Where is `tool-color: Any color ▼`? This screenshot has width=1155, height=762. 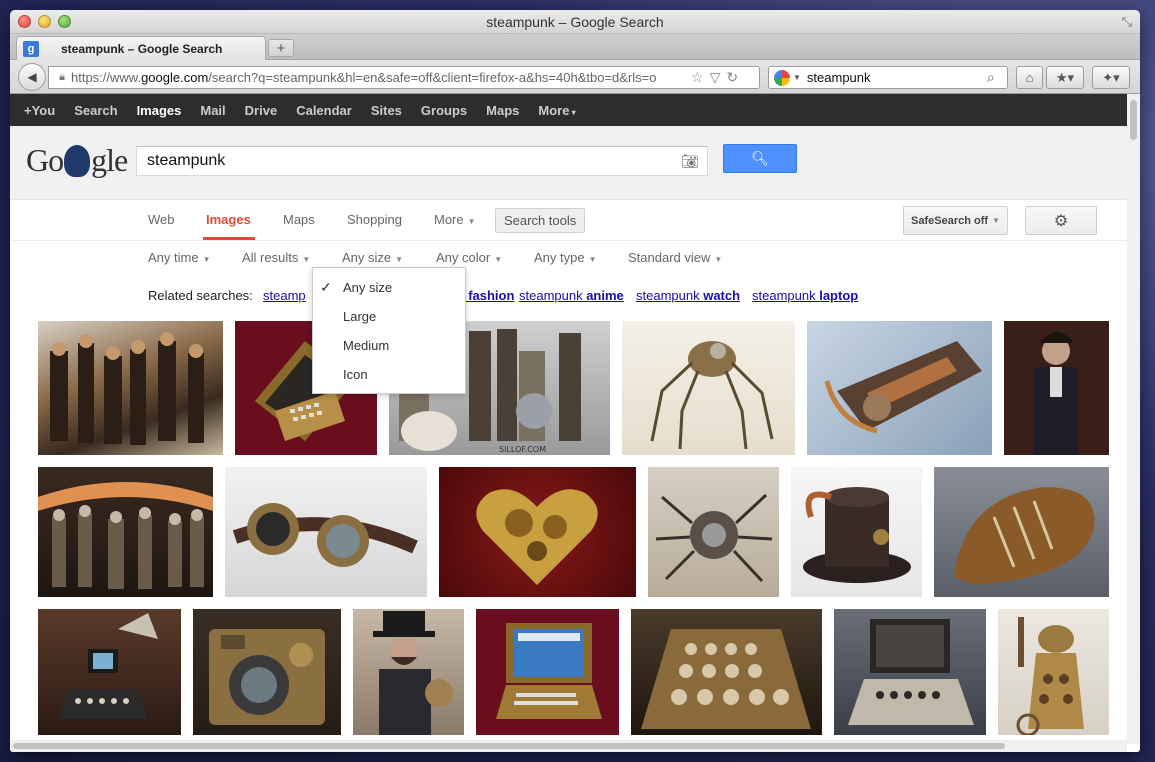 tool-color: Any color ▼ is located at coordinates (469, 257).